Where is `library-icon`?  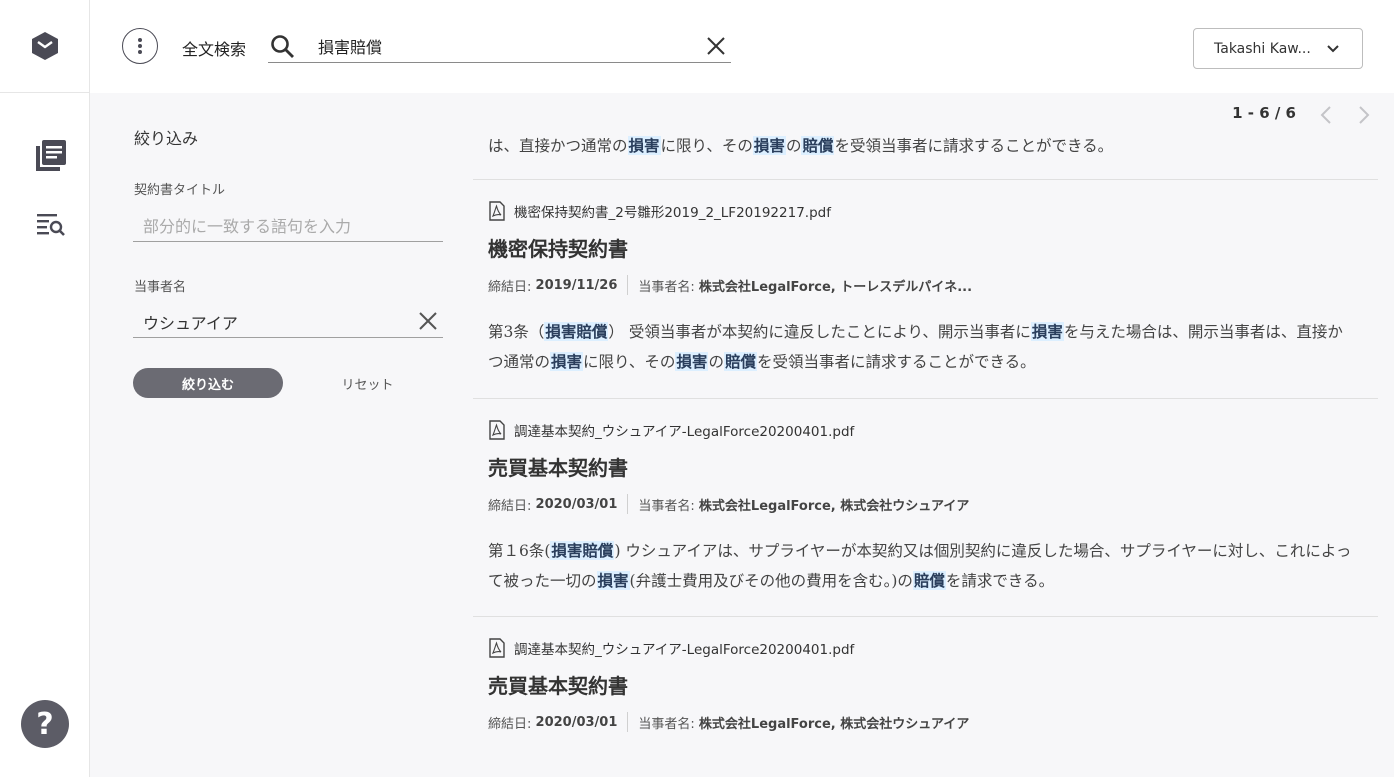
library-icon is located at coordinates (51, 155).